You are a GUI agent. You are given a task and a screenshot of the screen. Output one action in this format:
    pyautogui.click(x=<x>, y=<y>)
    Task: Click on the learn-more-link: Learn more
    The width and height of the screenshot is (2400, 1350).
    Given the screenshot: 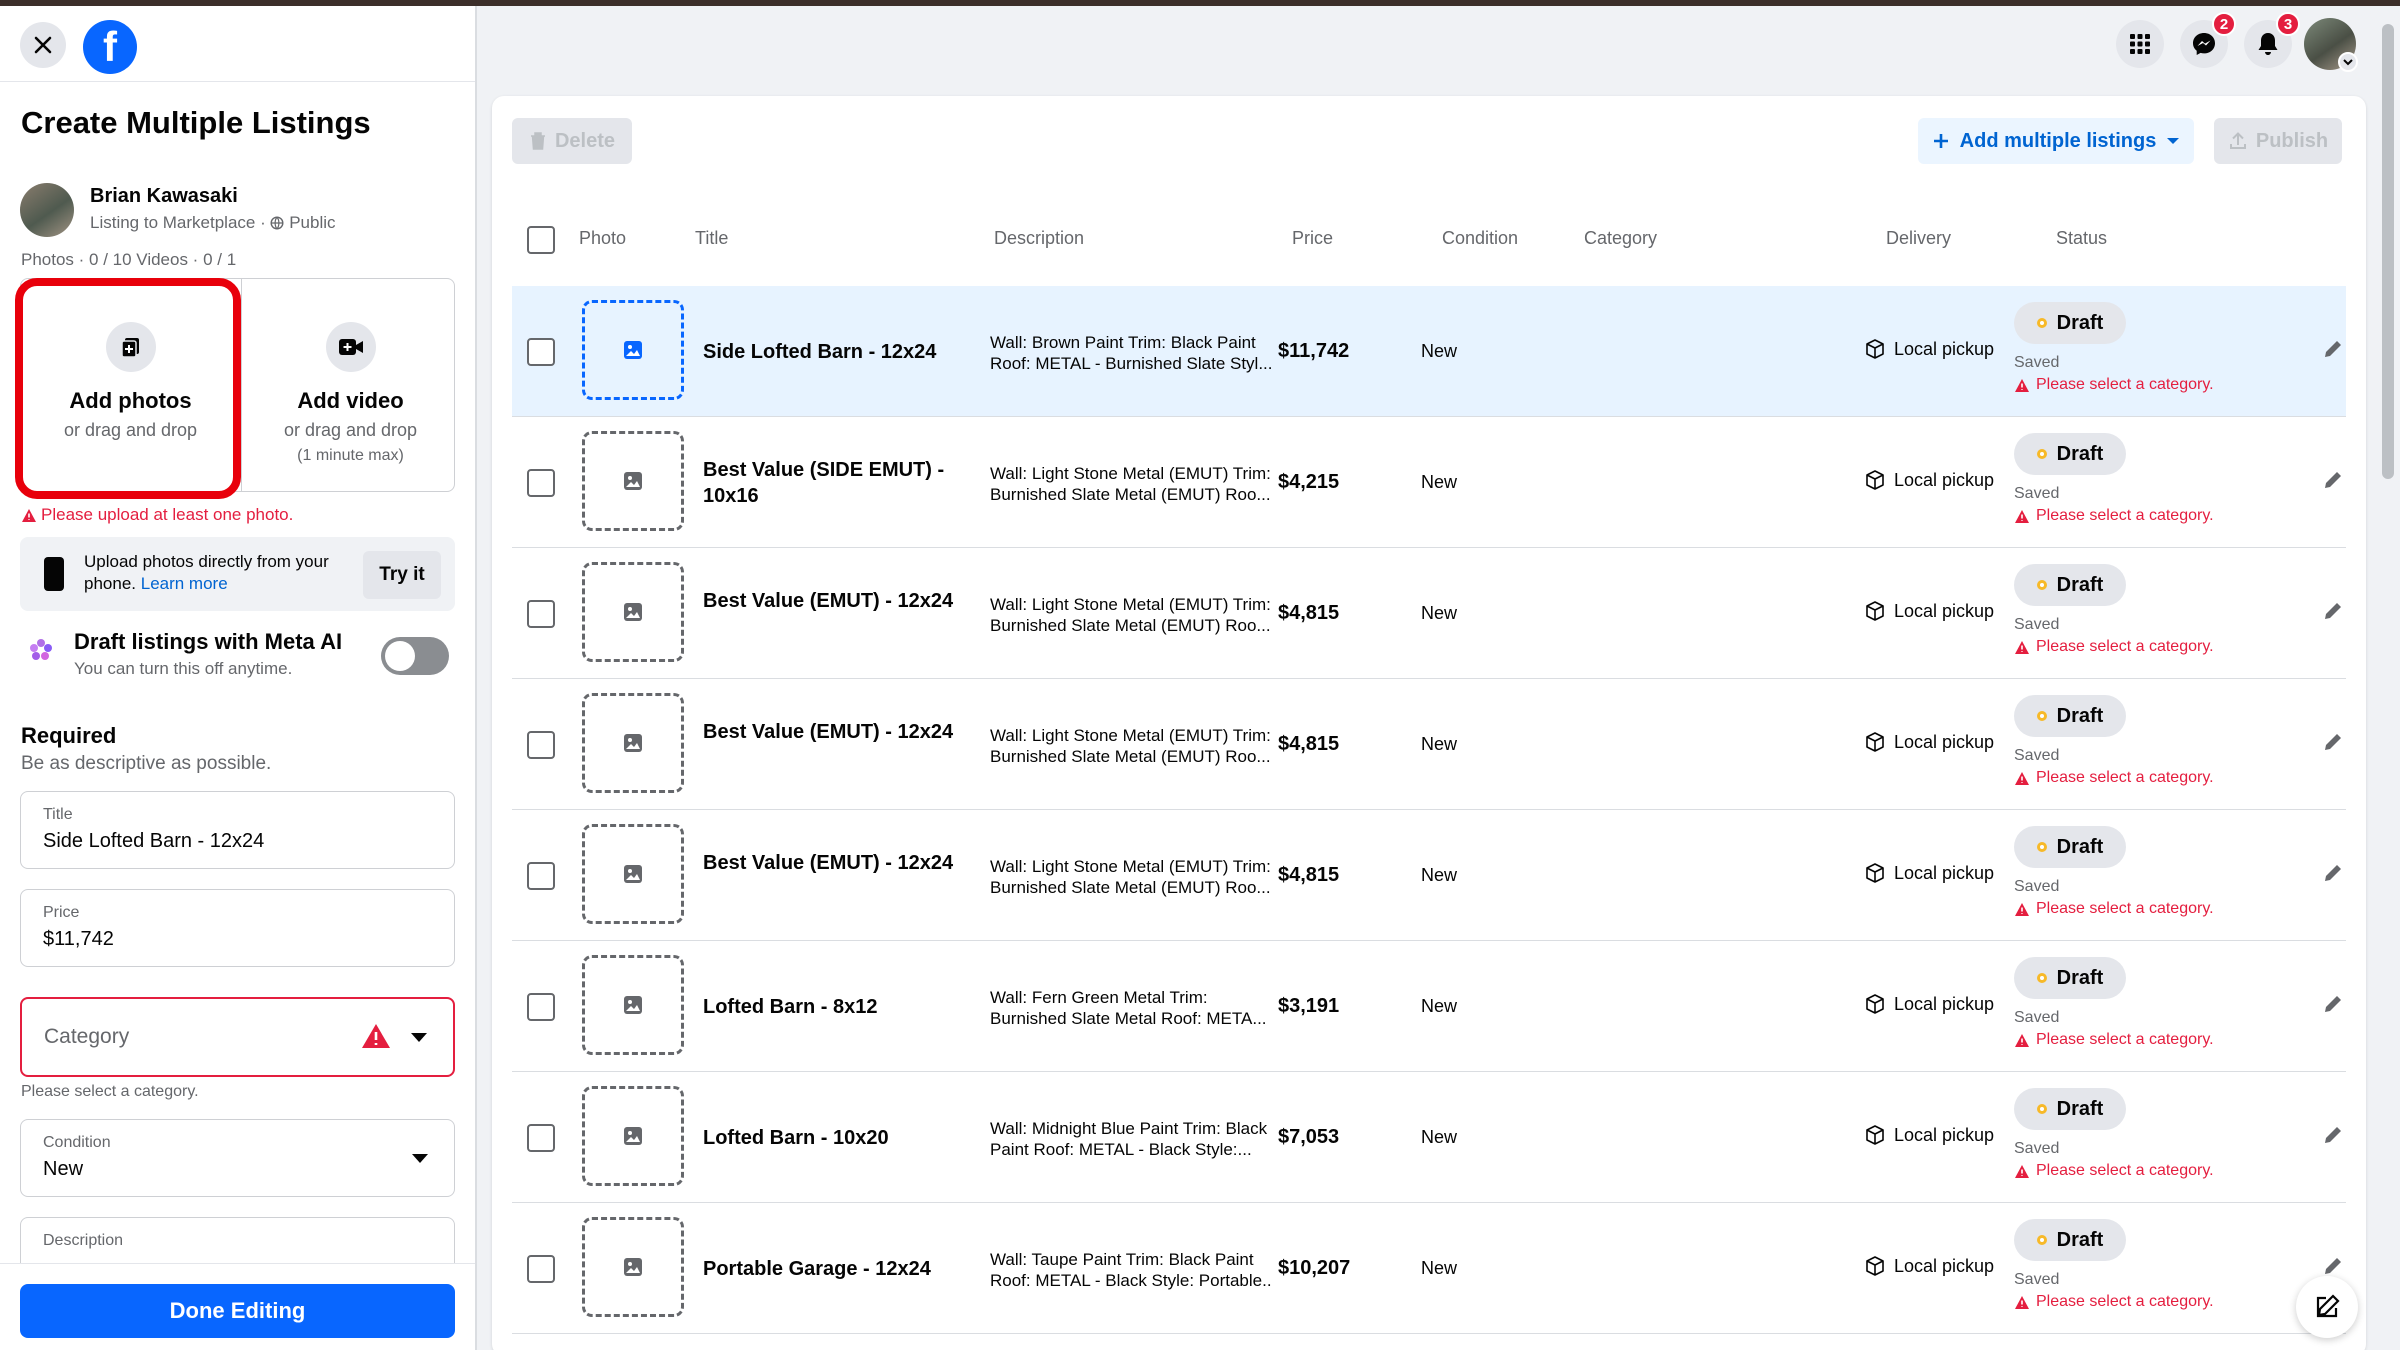 What is the action you would take?
    pyautogui.click(x=184, y=583)
    